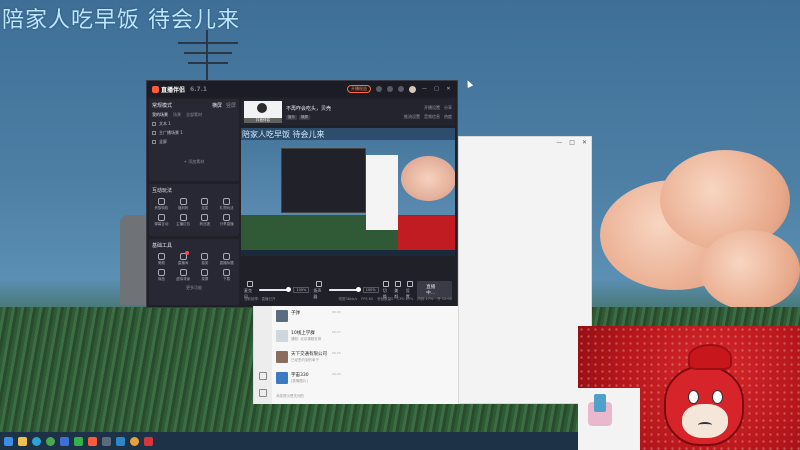 This screenshot has height=450, width=800. Describe the element at coordinates (401, 89) in the screenshot. I see `gear-icon` at that location.